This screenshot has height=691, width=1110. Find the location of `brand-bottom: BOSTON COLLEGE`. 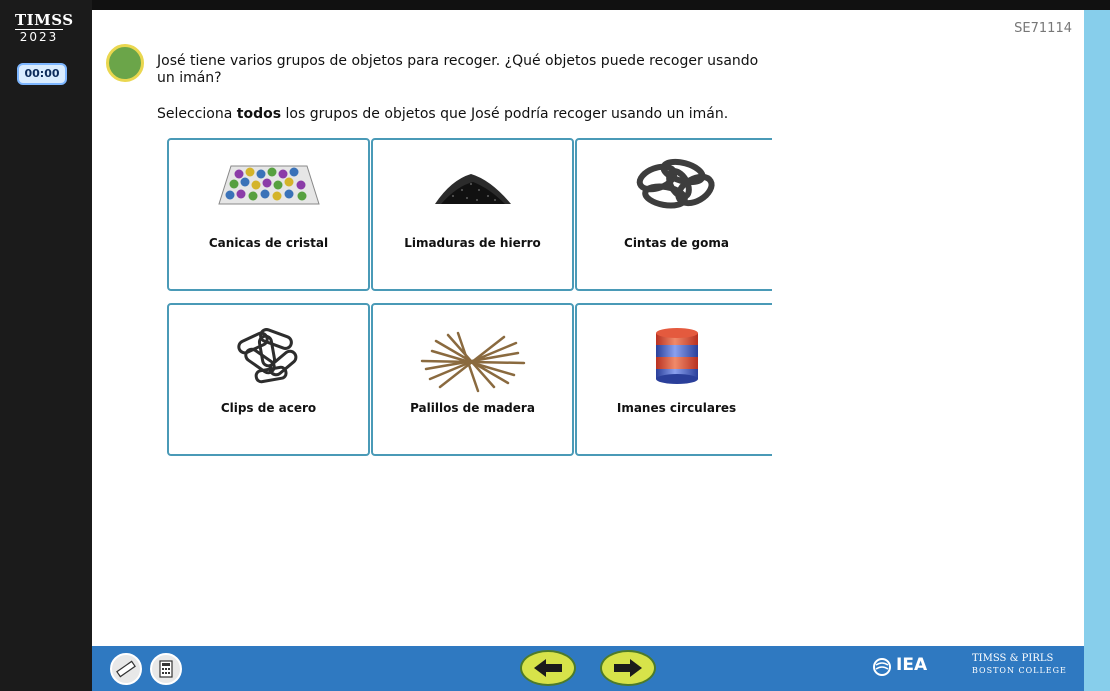

brand-bottom: BOSTON COLLEGE is located at coordinates (1019, 670).